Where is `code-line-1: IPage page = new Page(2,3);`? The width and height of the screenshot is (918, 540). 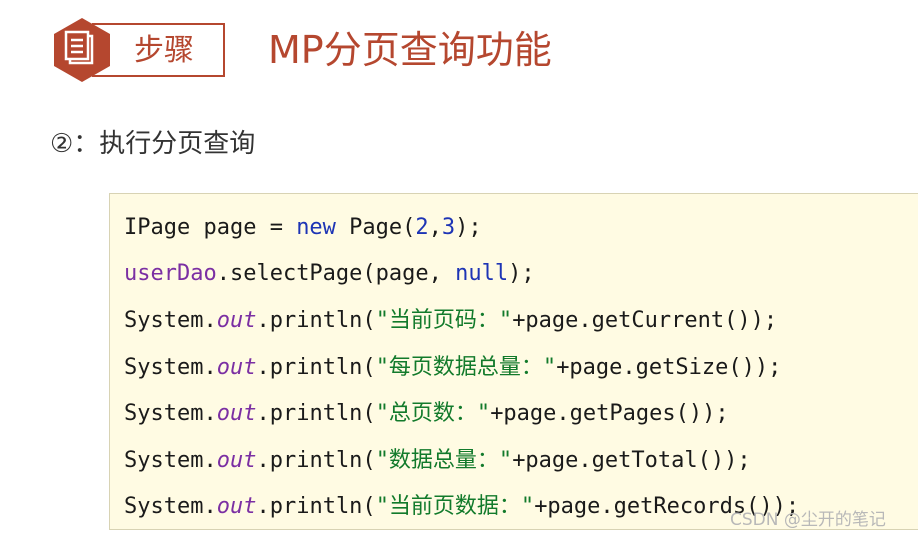
code-line-1: IPage page = new Page(2,3); is located at coordinates (303, 228).